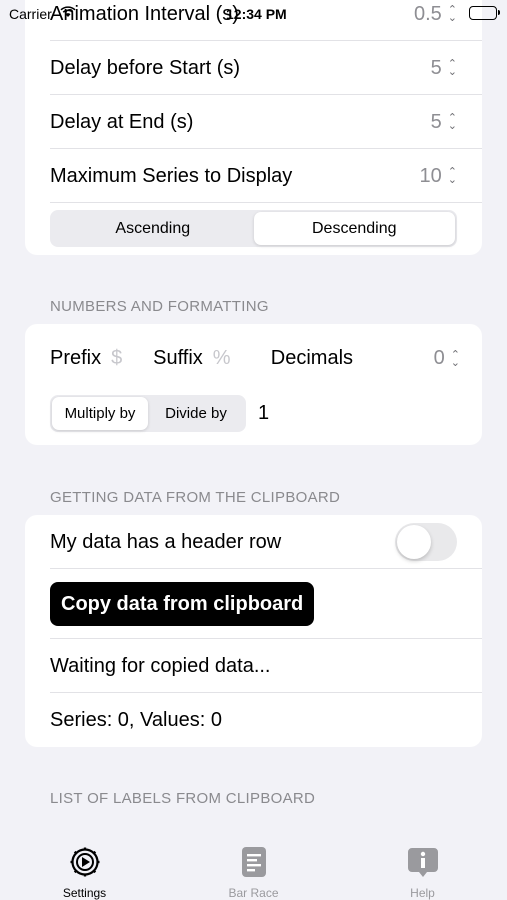 This screenshot has height=900, width=507. What do you see at coordinates (145, 67) in the screenshot?
I see `delay-start-label: Delay before Start (s)` at bounding box center [145, 67].